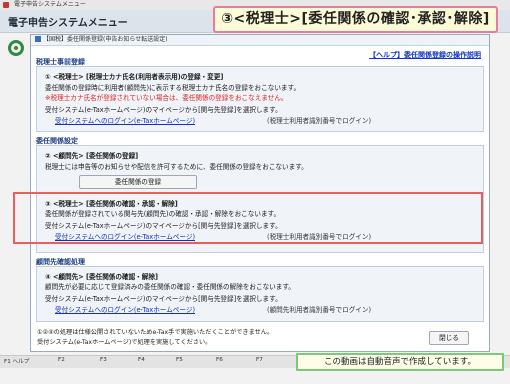 This screenshot has width=510, height=384. What do you see at coordinates (355, 19) in the screenshot?
I see `step-callout: ③<税理士>[委任関係の確認･承認･解除]` at bounding box center [355, 19].